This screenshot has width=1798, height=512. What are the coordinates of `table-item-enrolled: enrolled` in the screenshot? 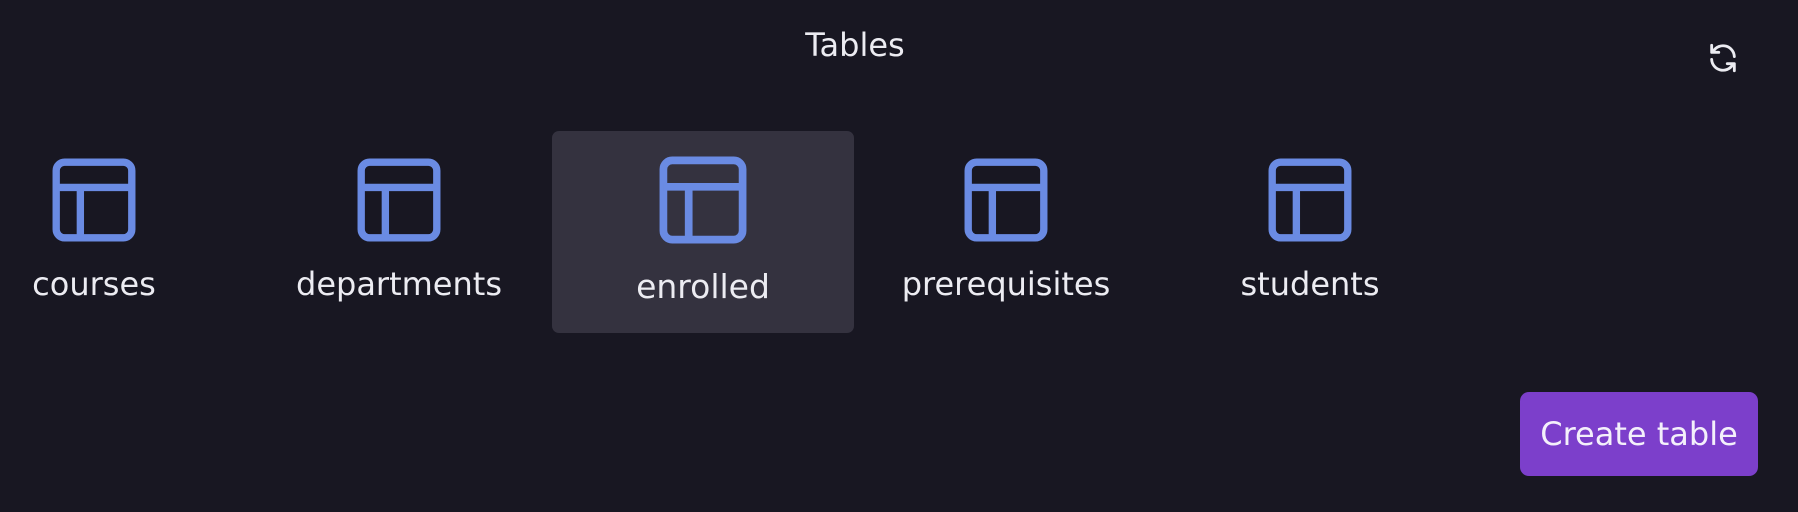 It's located at (703, 232).